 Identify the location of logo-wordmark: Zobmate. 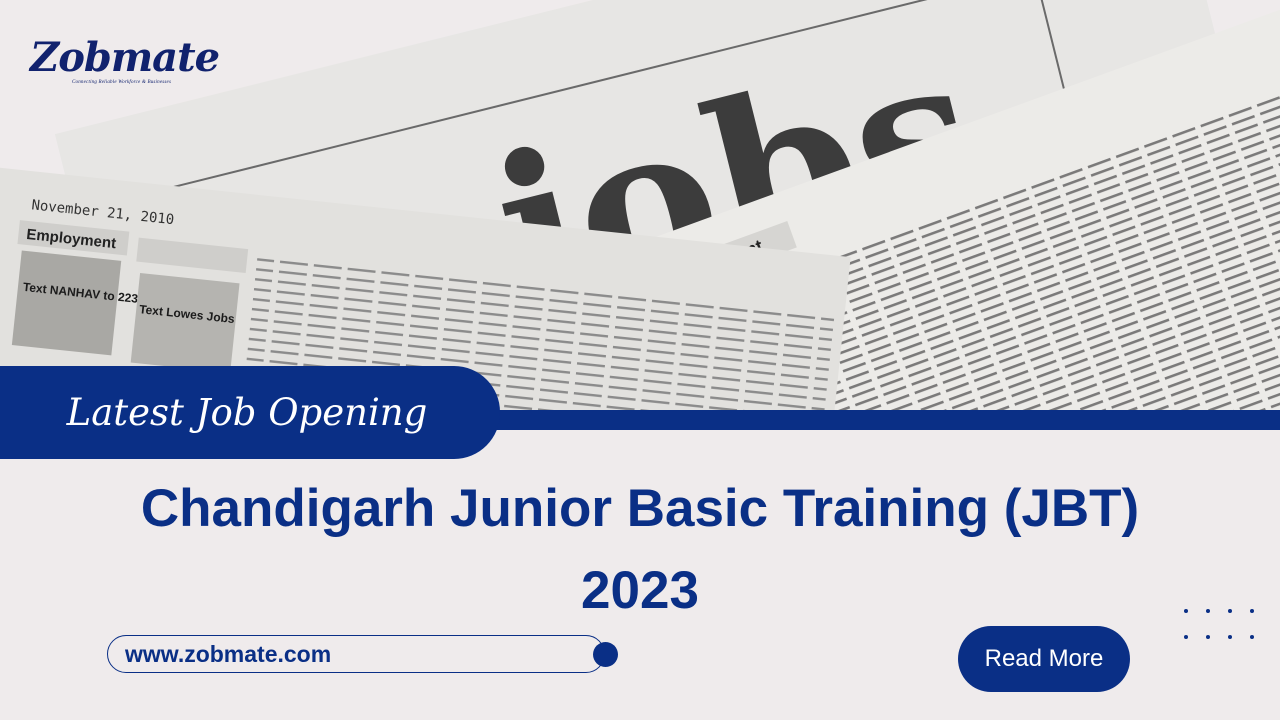
(125, 57).